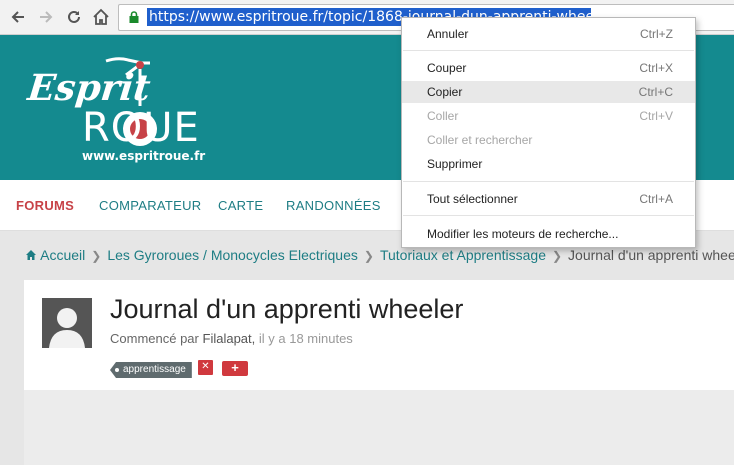 The height and width of the screenshot is (465, 734). What do you see at coordinates (150, 205) in the screenshot?
I see `nav-item-comparateur: COMPARATEUR` at bounding box center [150, 205].